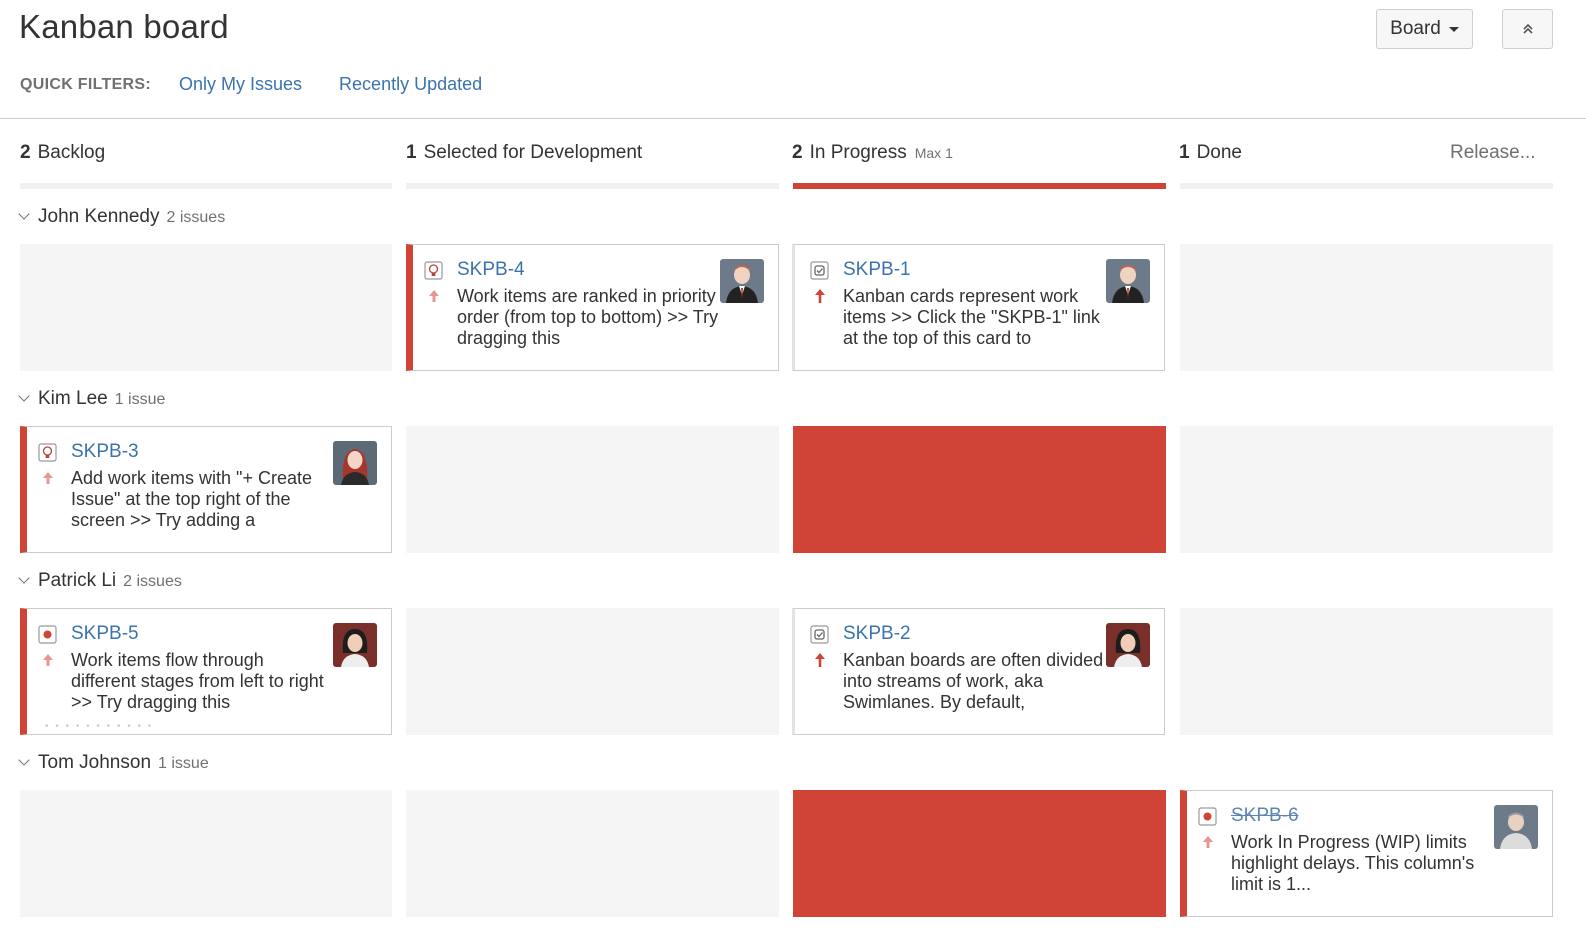  What do you see at coordinates (1415, 28) in the screenshot?
I see `board-button-label: Board` at bounding box center [1415, 28].